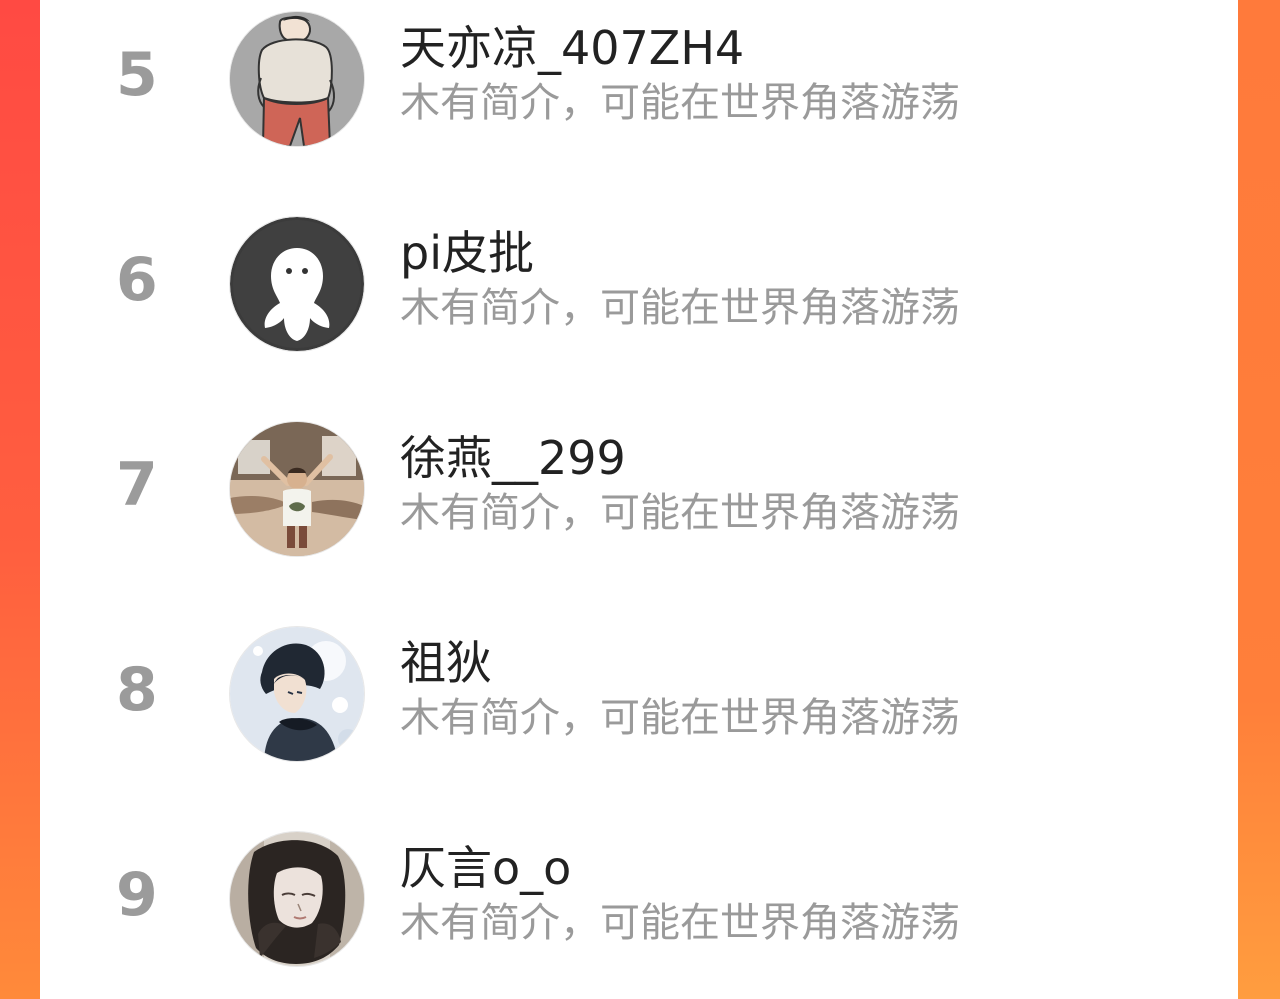 Image resolution: width=1280 pixels, height=999 pixels. What do you see at coordinates (467, 253) in the screenshot?
I see `user-name: pi皮批` at bounding box center [467, 253].